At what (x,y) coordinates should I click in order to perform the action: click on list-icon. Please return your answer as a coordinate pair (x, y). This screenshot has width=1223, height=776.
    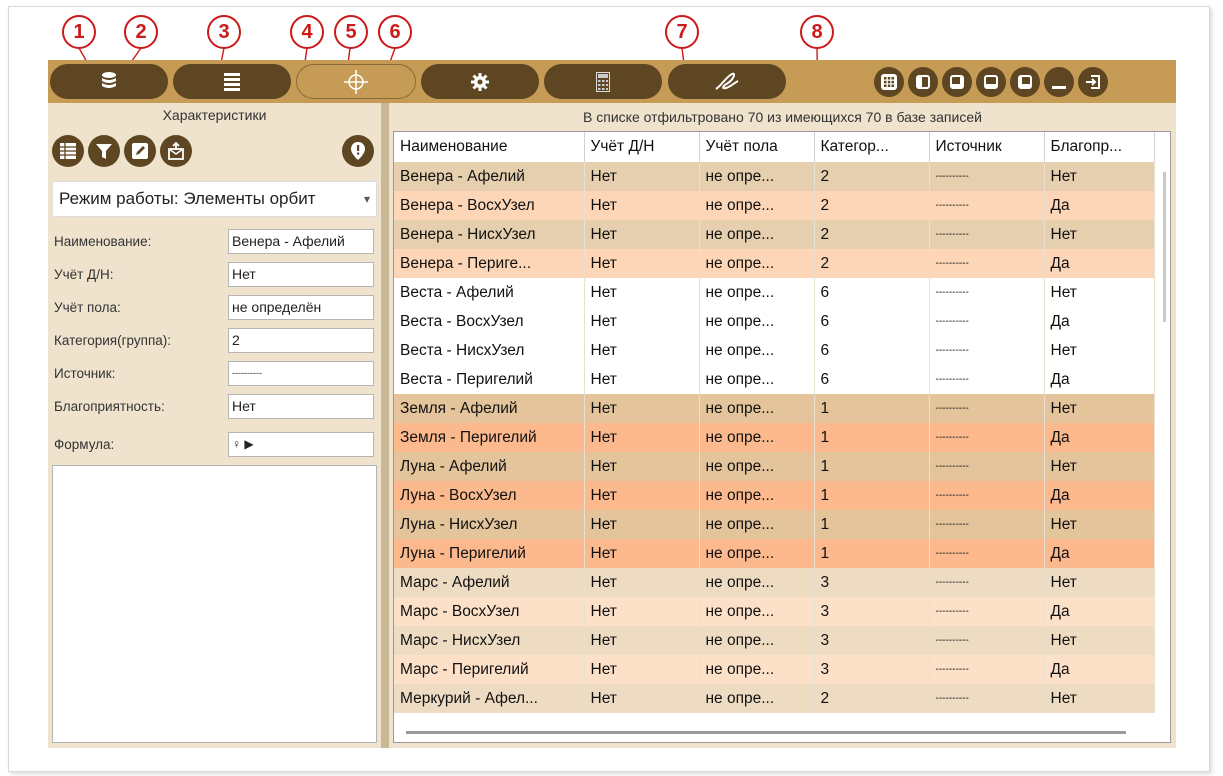
    Looking at the image, I should click on (232, 81).